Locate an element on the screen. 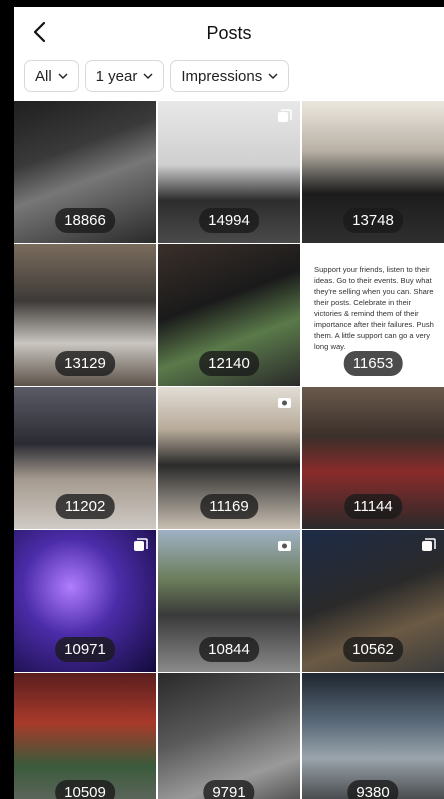 The height and width of the screenshot is (799, 444). post-tile: 9380 is located at coordinates (373, 736).